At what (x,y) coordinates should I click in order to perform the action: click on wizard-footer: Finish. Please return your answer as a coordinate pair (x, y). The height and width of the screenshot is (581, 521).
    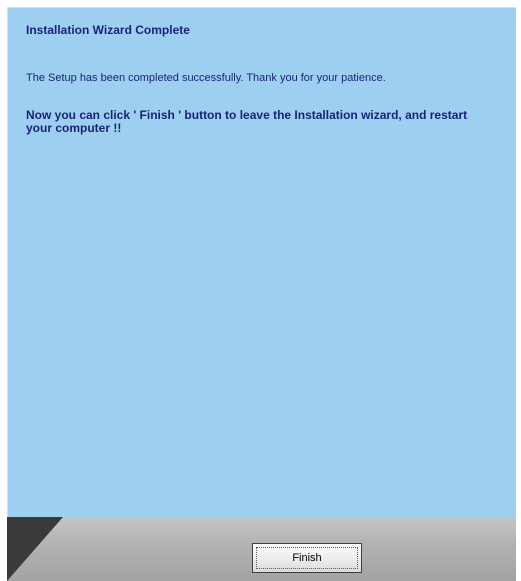
    Looking at the image, I should click on (261, 549).